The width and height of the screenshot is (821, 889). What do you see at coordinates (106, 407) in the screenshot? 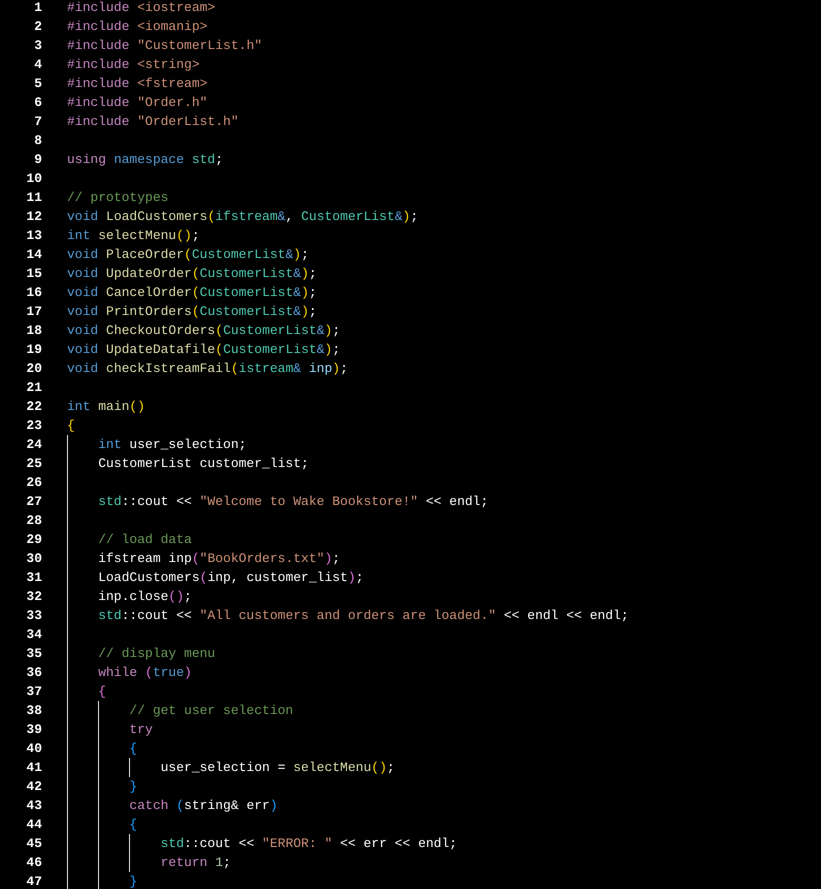
I see `code-line: int main()` at bounding box center [106, 407].